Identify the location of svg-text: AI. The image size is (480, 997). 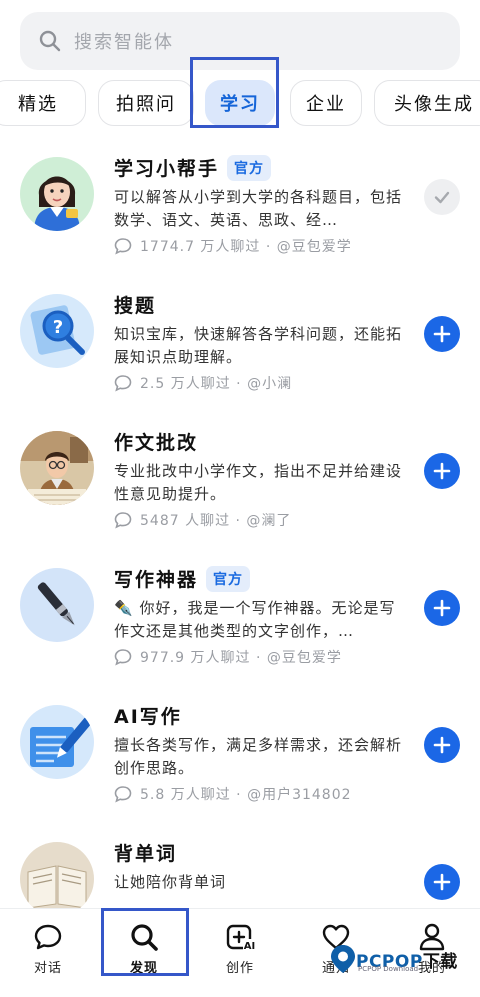
(249, 946).